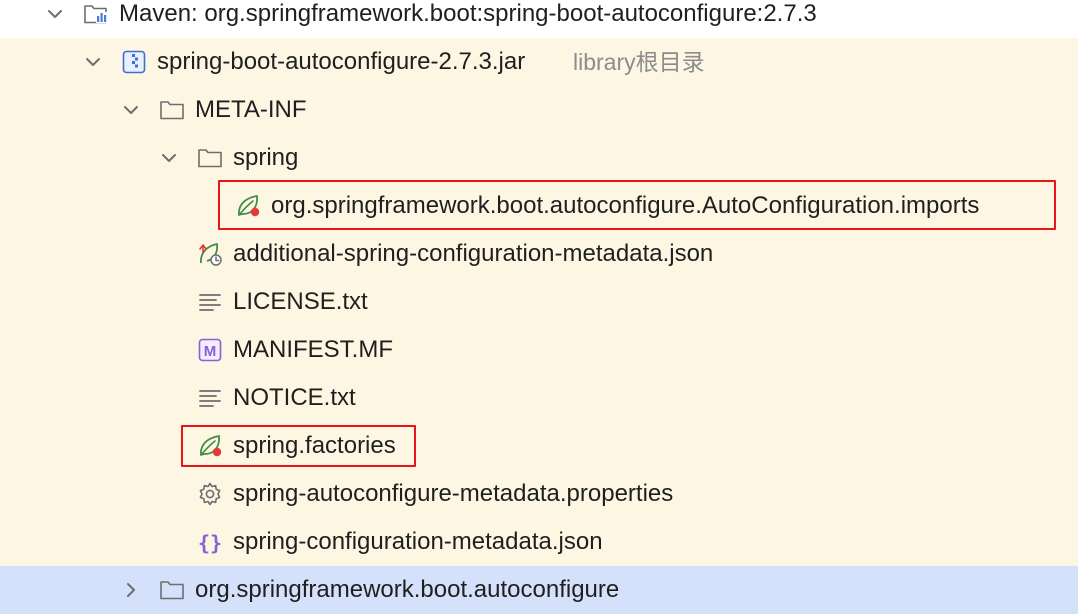  I want to click on highlight-box-autoconfiguration-imports, so click(637, 205).